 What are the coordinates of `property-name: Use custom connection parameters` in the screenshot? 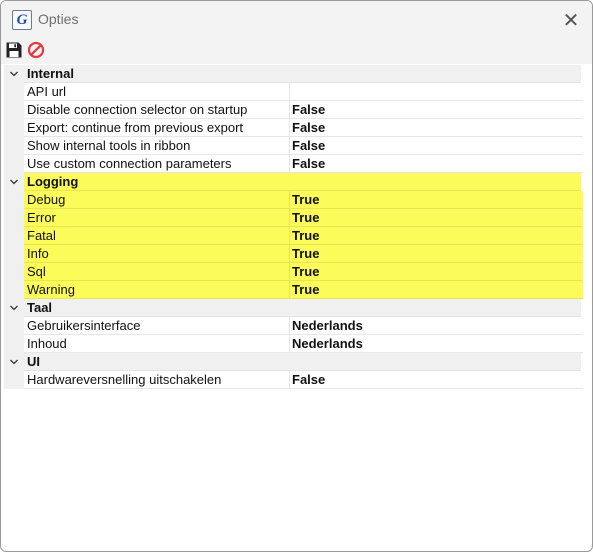 It's located at (157, 164).